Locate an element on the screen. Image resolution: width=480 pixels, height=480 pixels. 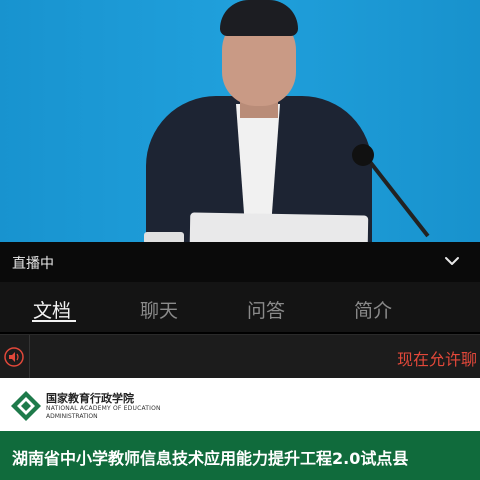
live-status-bar: 直播中 is located at coordinates (240, 262).